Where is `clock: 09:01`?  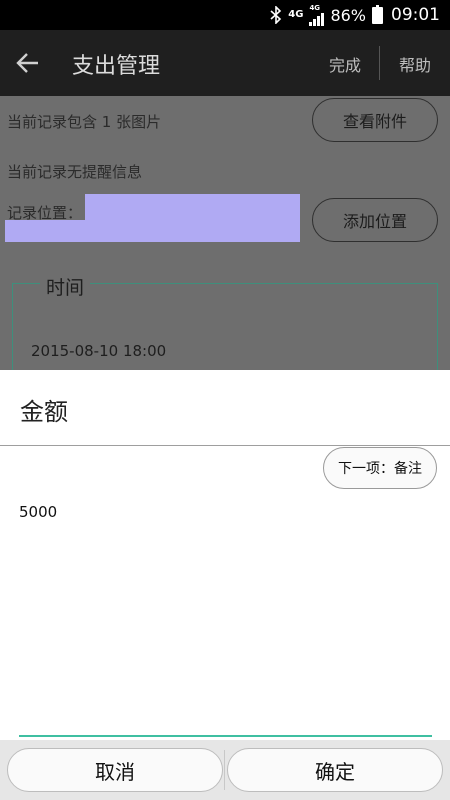
clock: 09:01 is located at coordinates (415, 15).